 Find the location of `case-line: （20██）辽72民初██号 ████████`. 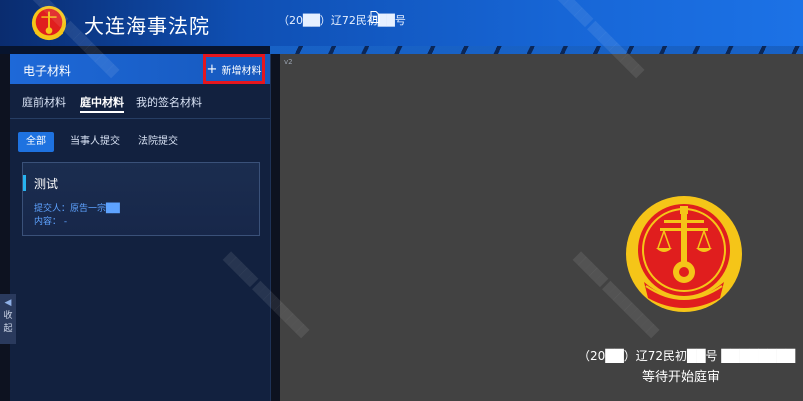

case-line: （20██）辽72民初██号 ████████ is located at coordinates (687, 356).